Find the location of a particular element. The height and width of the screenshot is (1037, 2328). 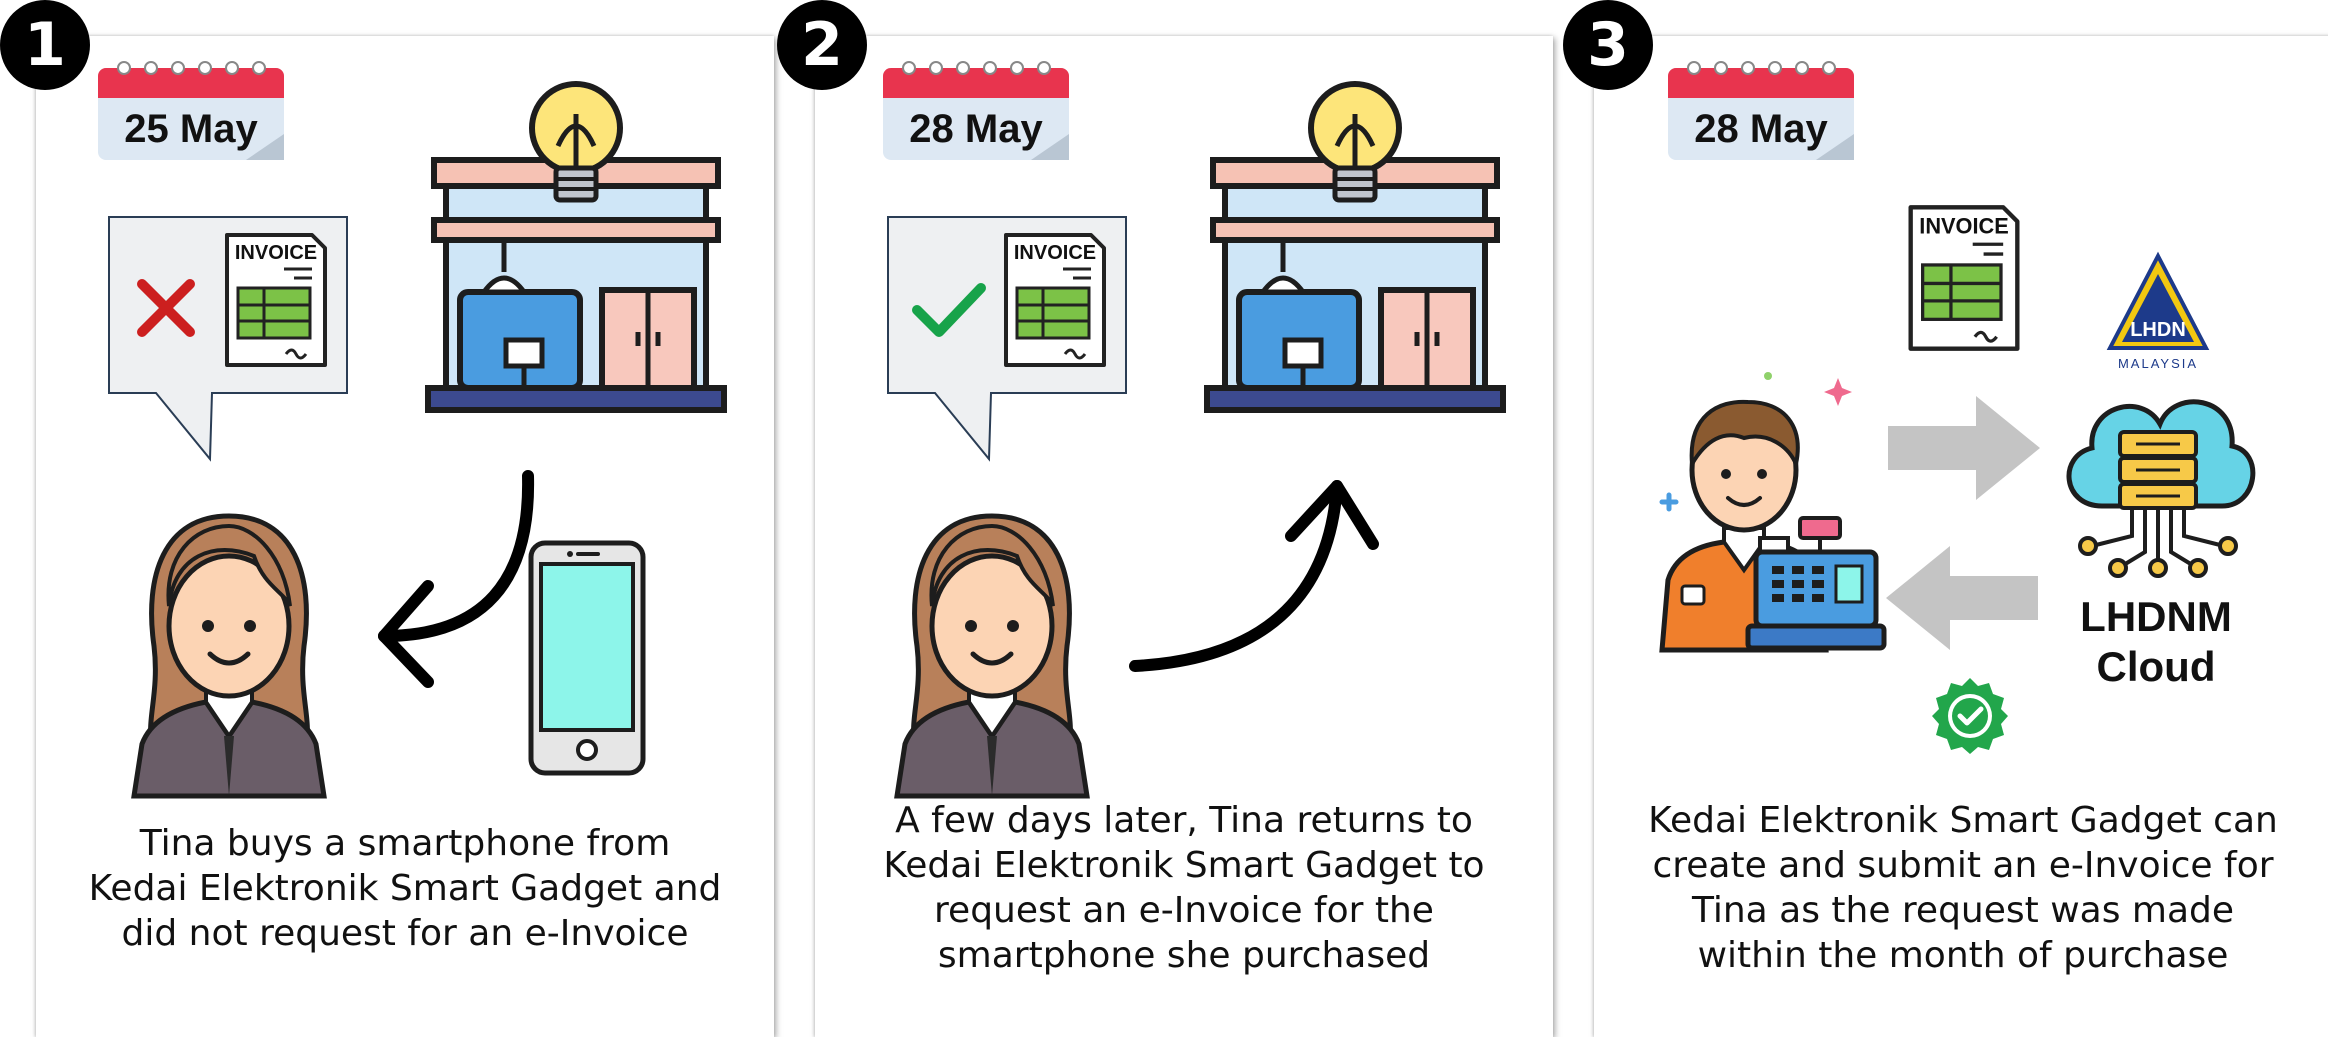

step-number-badge: 1 is located at coordinates (45, 45).